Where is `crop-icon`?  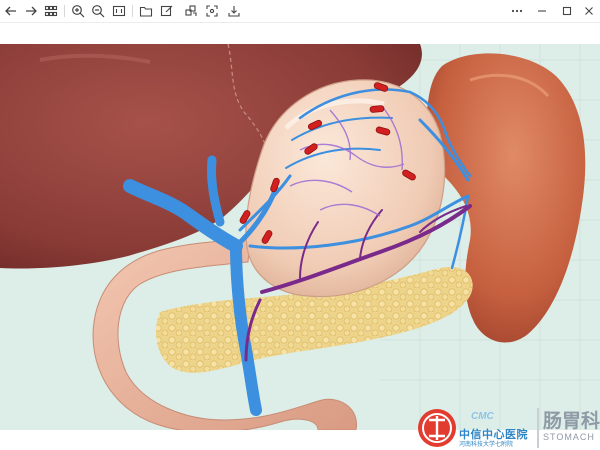 crop-icon is located at coordinates (191, 11).